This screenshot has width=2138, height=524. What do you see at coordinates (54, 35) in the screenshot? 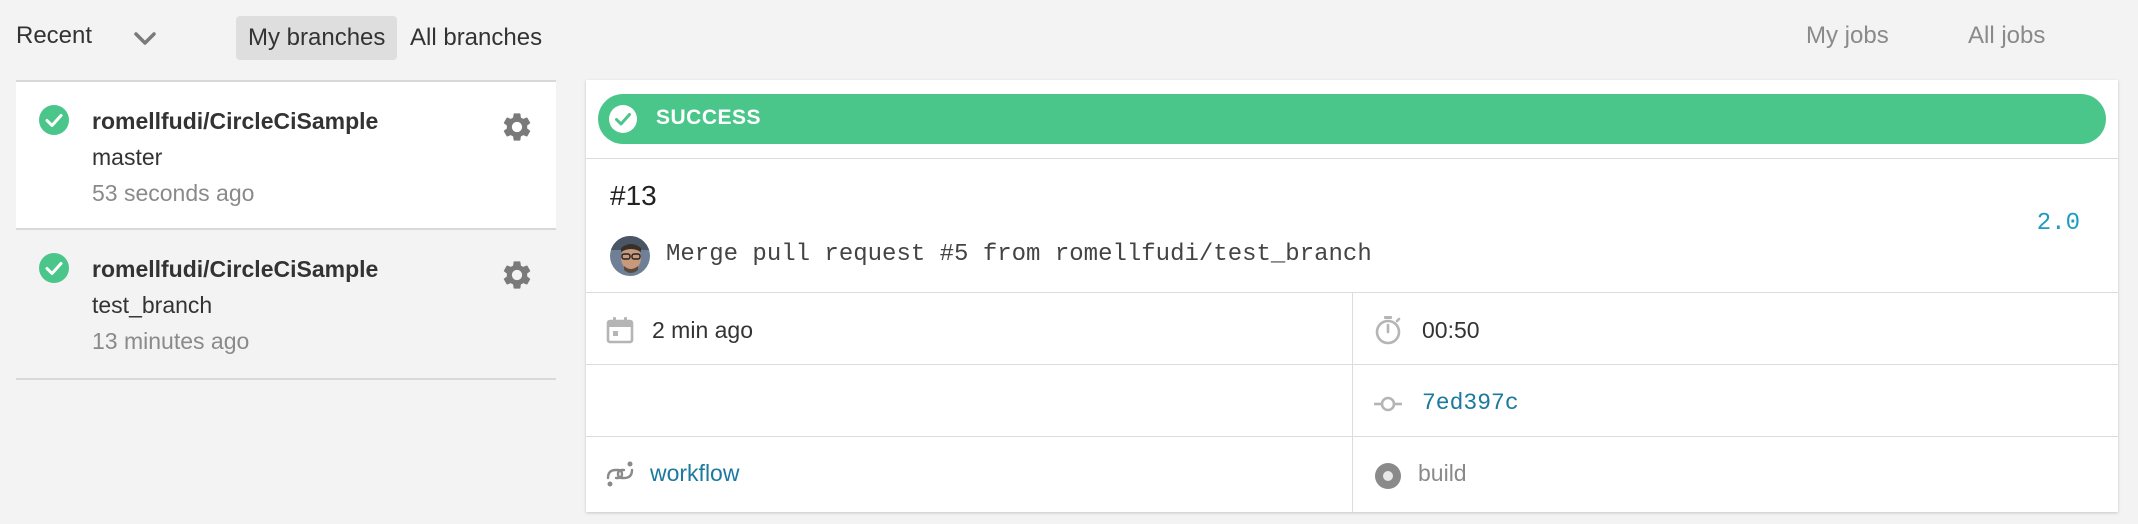
I see `recent-label: Recent` at bounding box center [54, 35].